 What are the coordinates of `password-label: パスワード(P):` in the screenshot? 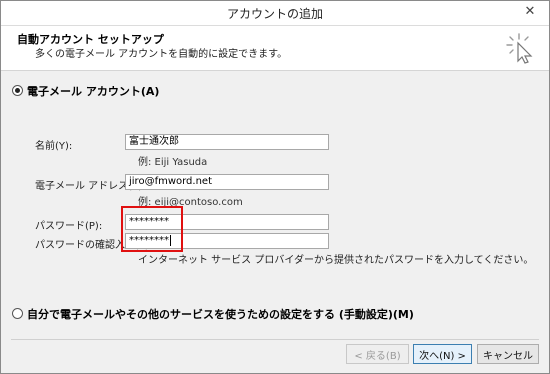 It's located at (69, 226).